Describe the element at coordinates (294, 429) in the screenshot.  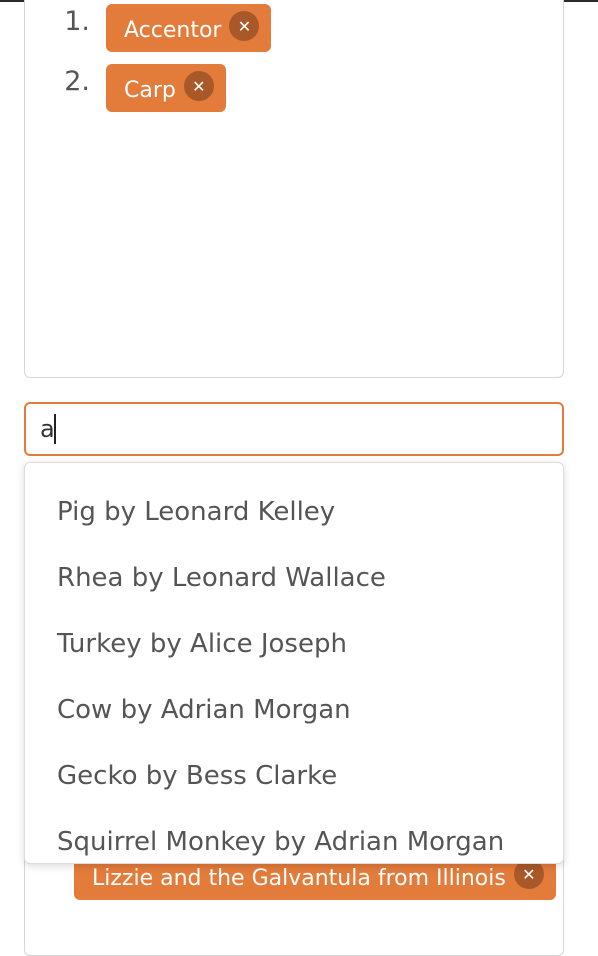
I see `search-input` at that location.